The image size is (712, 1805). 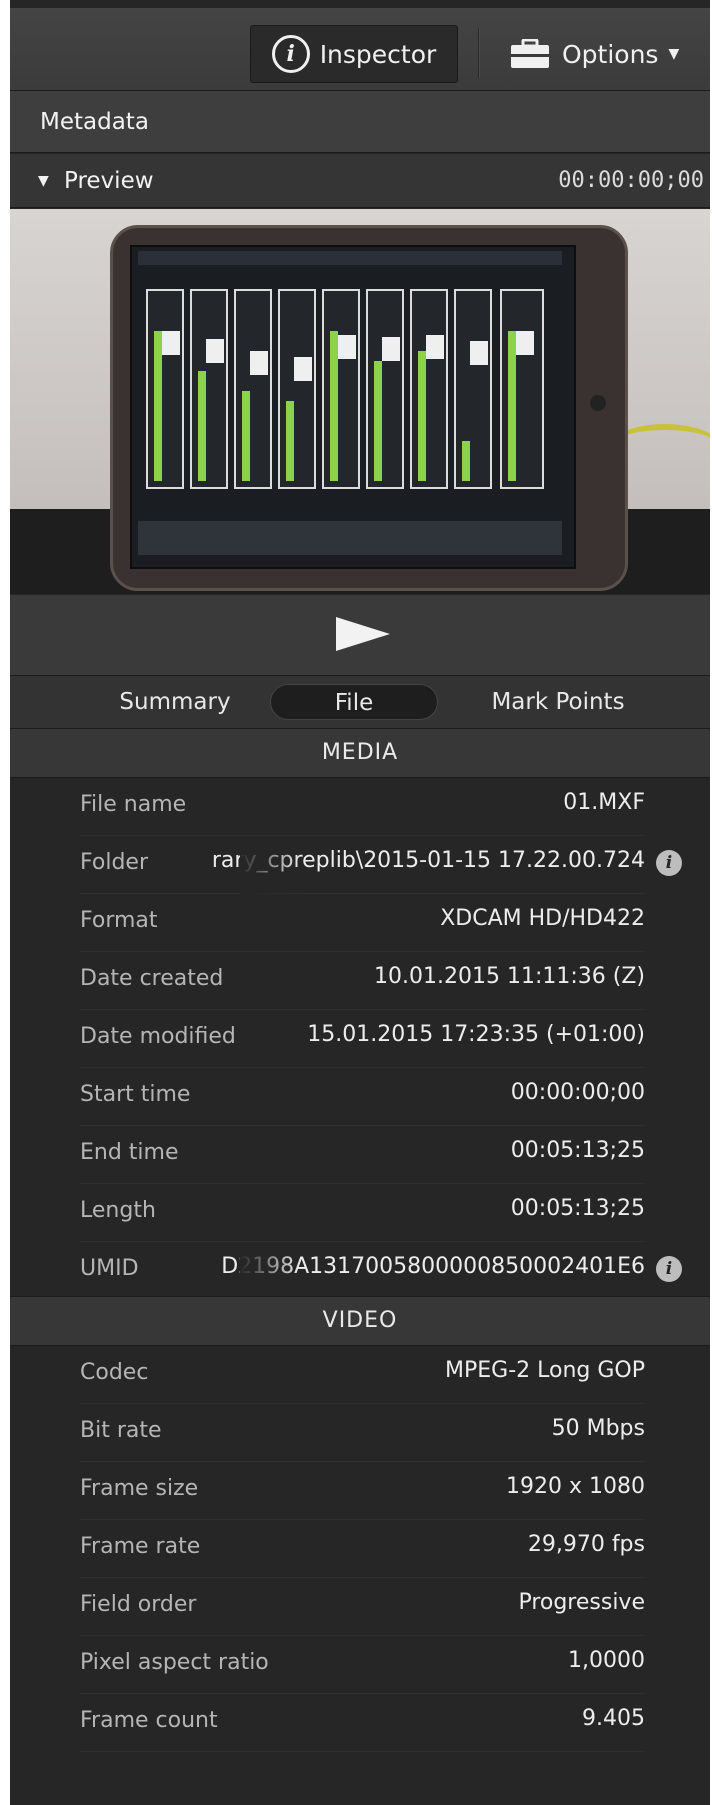 I want to click on row-key: Date modified, so click(x=158, y=1036).